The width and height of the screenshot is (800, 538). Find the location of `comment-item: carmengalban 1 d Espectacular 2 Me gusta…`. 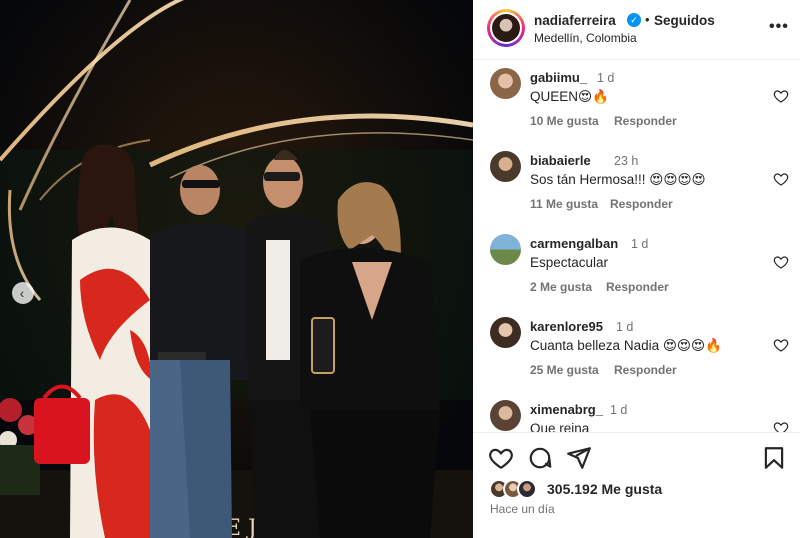

comment-item: carmengalban 1 d Espectacular 2 Me gusta… is located at coordinates (636, 267).